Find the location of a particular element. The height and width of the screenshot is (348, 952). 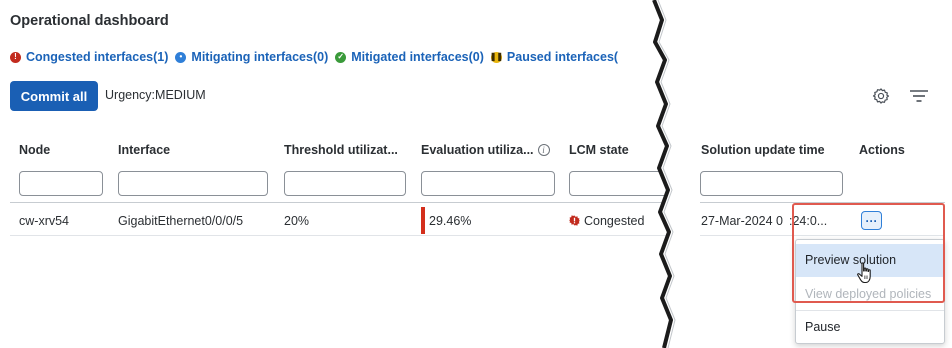

urgency-indicator: Urgency:MEDIUM is located at coordinates (155, 95).